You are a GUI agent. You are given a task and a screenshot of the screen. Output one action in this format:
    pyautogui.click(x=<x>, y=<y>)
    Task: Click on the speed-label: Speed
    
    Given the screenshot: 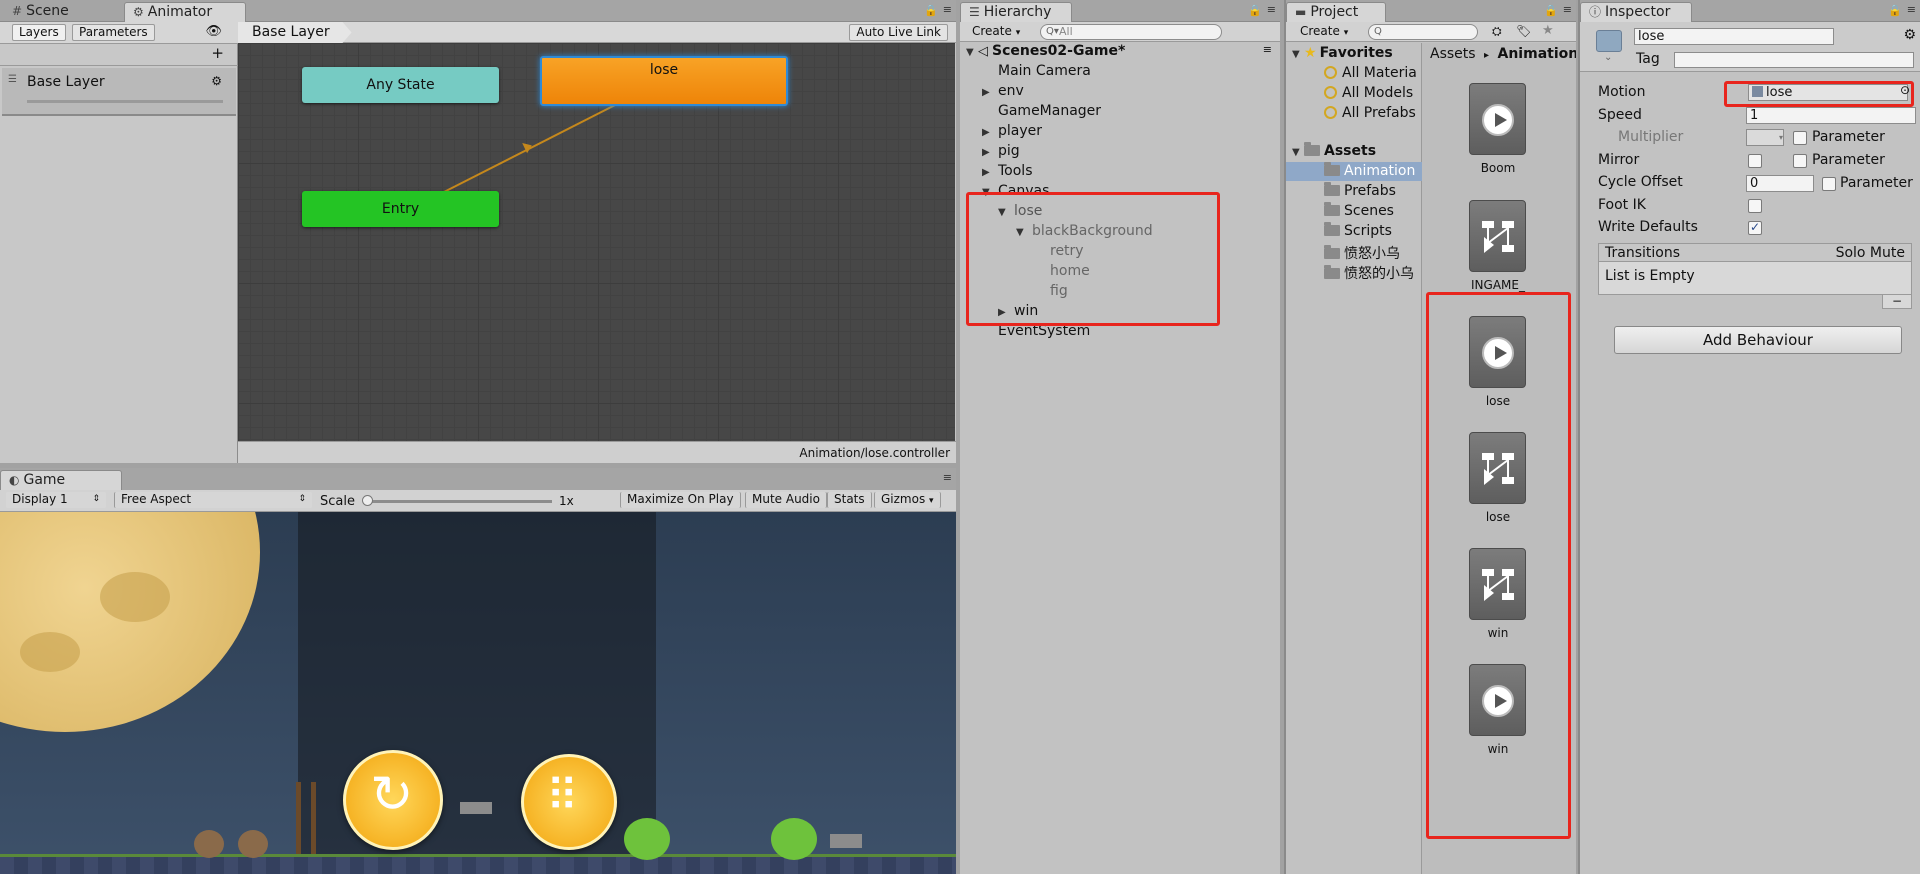 What is the action you would take?
    pyautogui.click(x=1620, y=115)
    